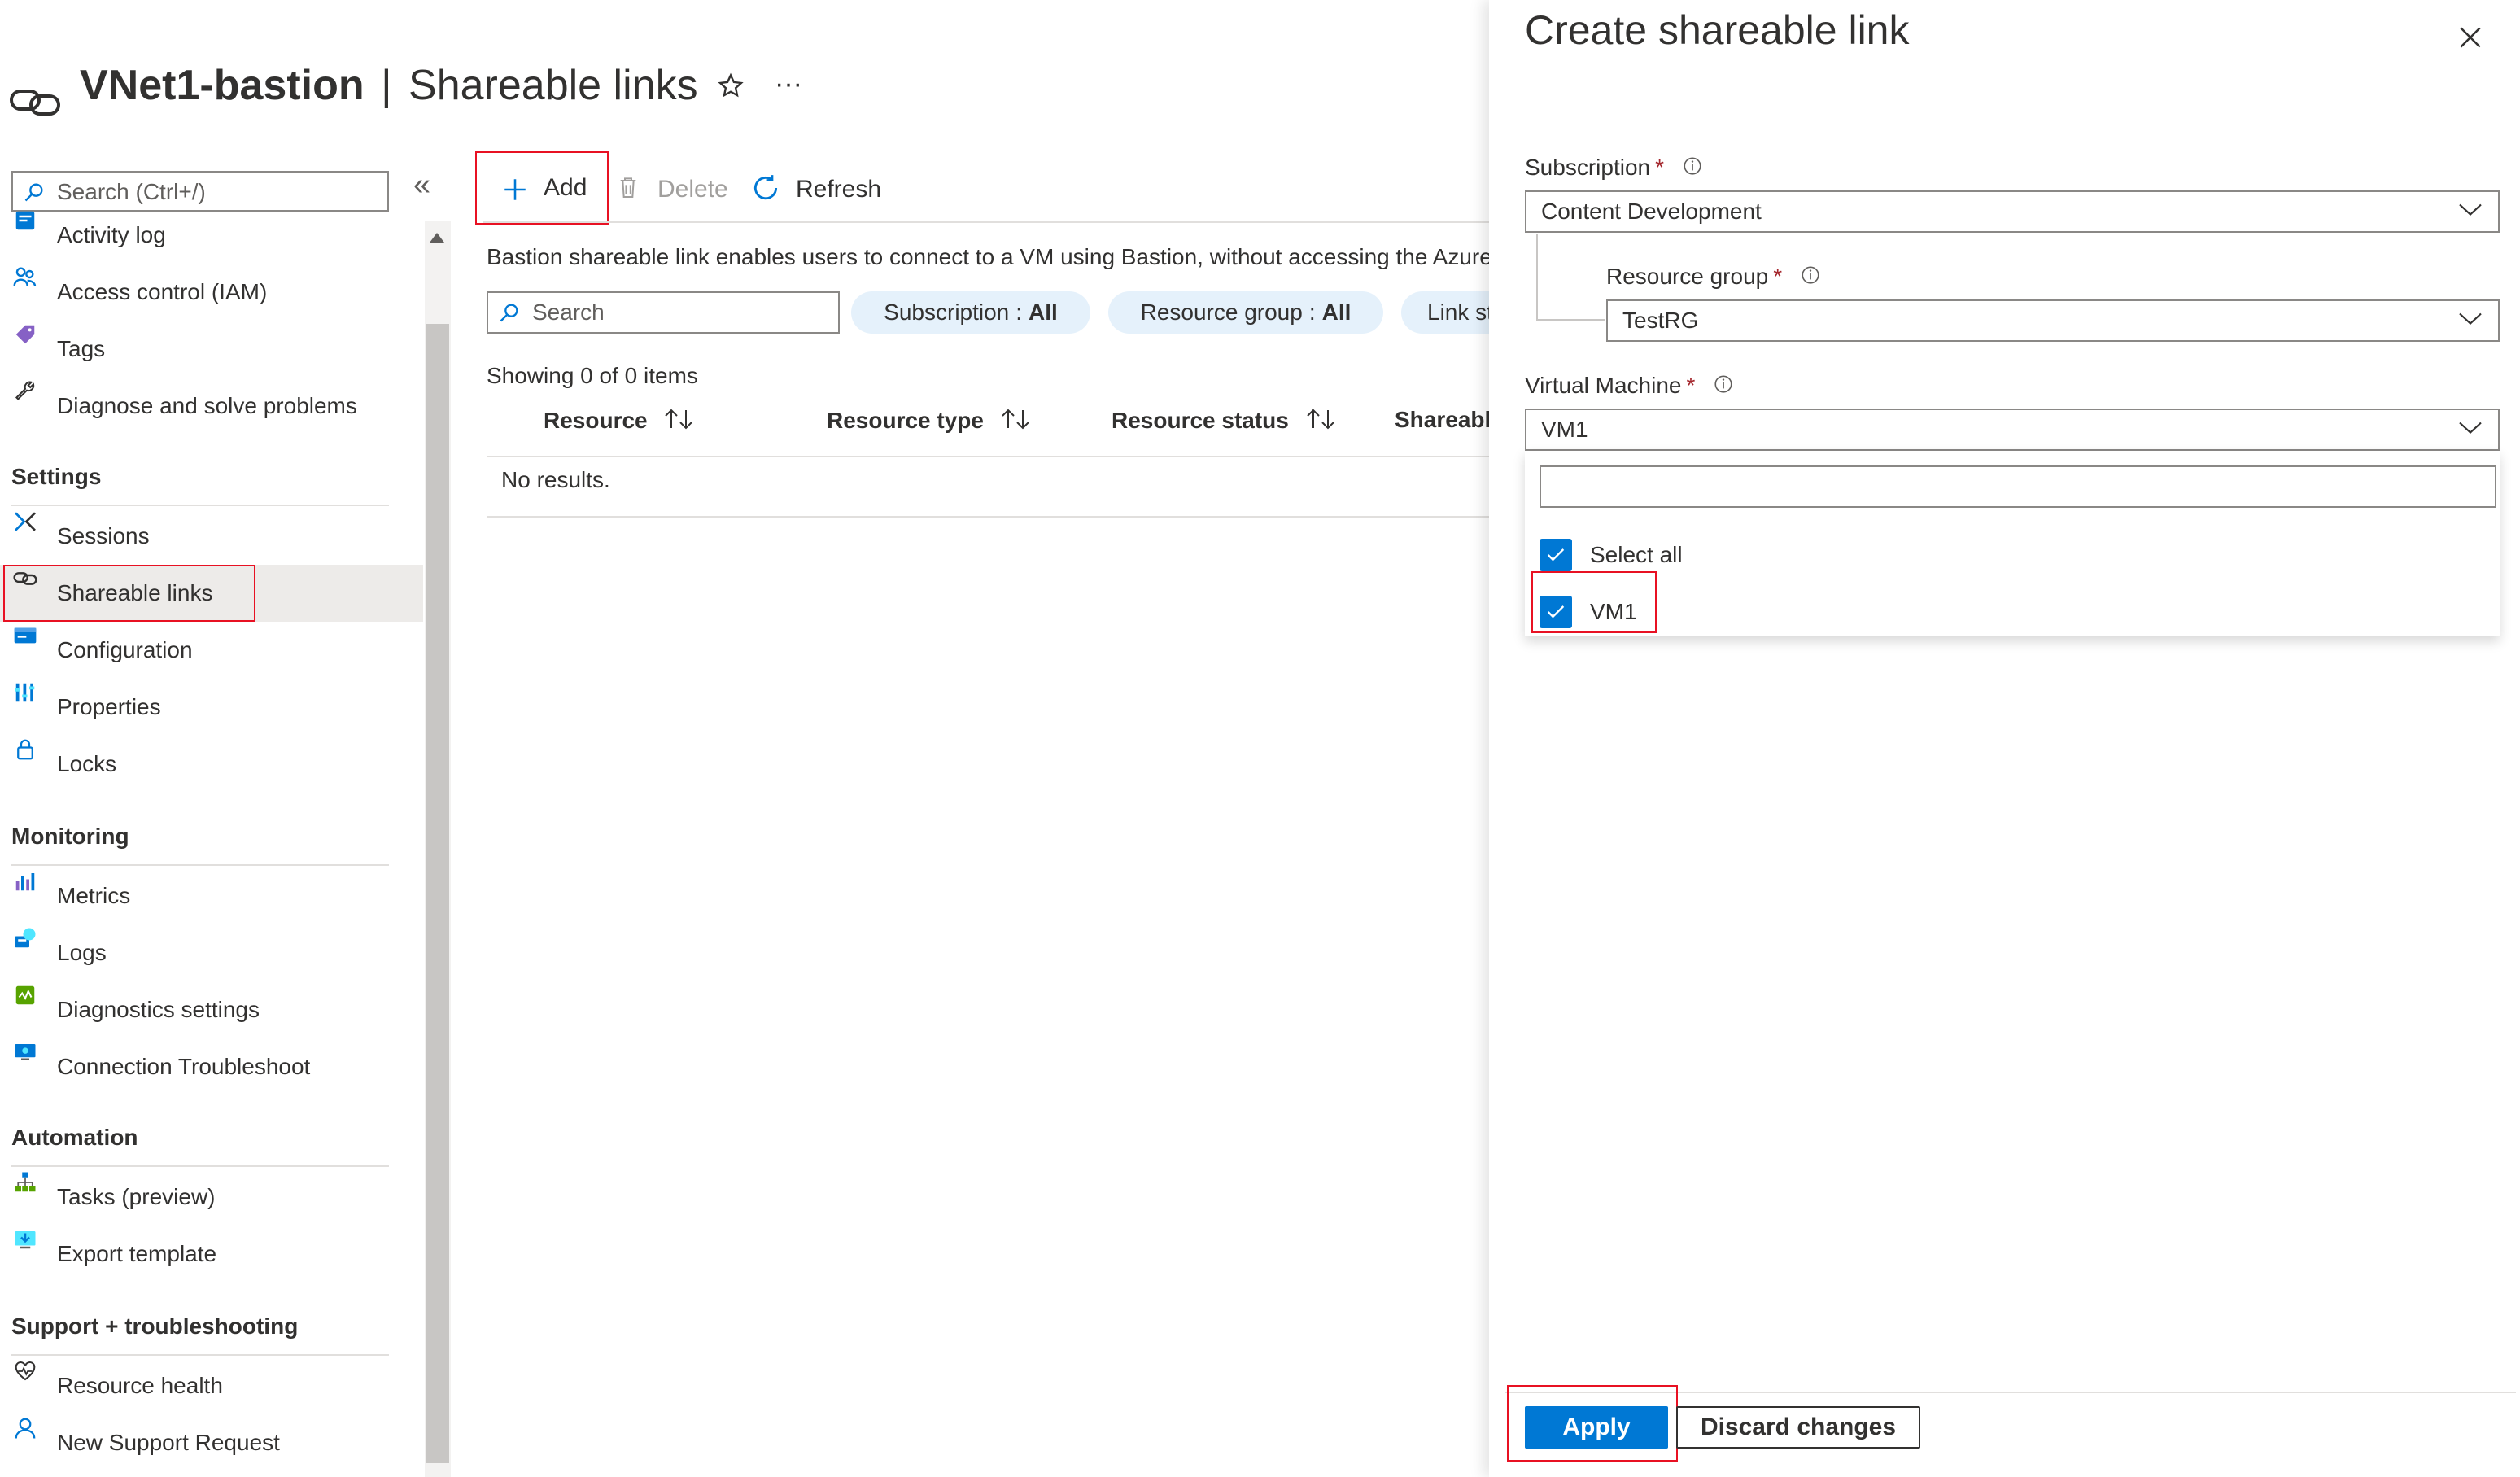 The image size is (2520, 1477). Describe the element at coordinates (112, 234) in the screenshot. I see `sidebar-item-label: Activity log` at that location.